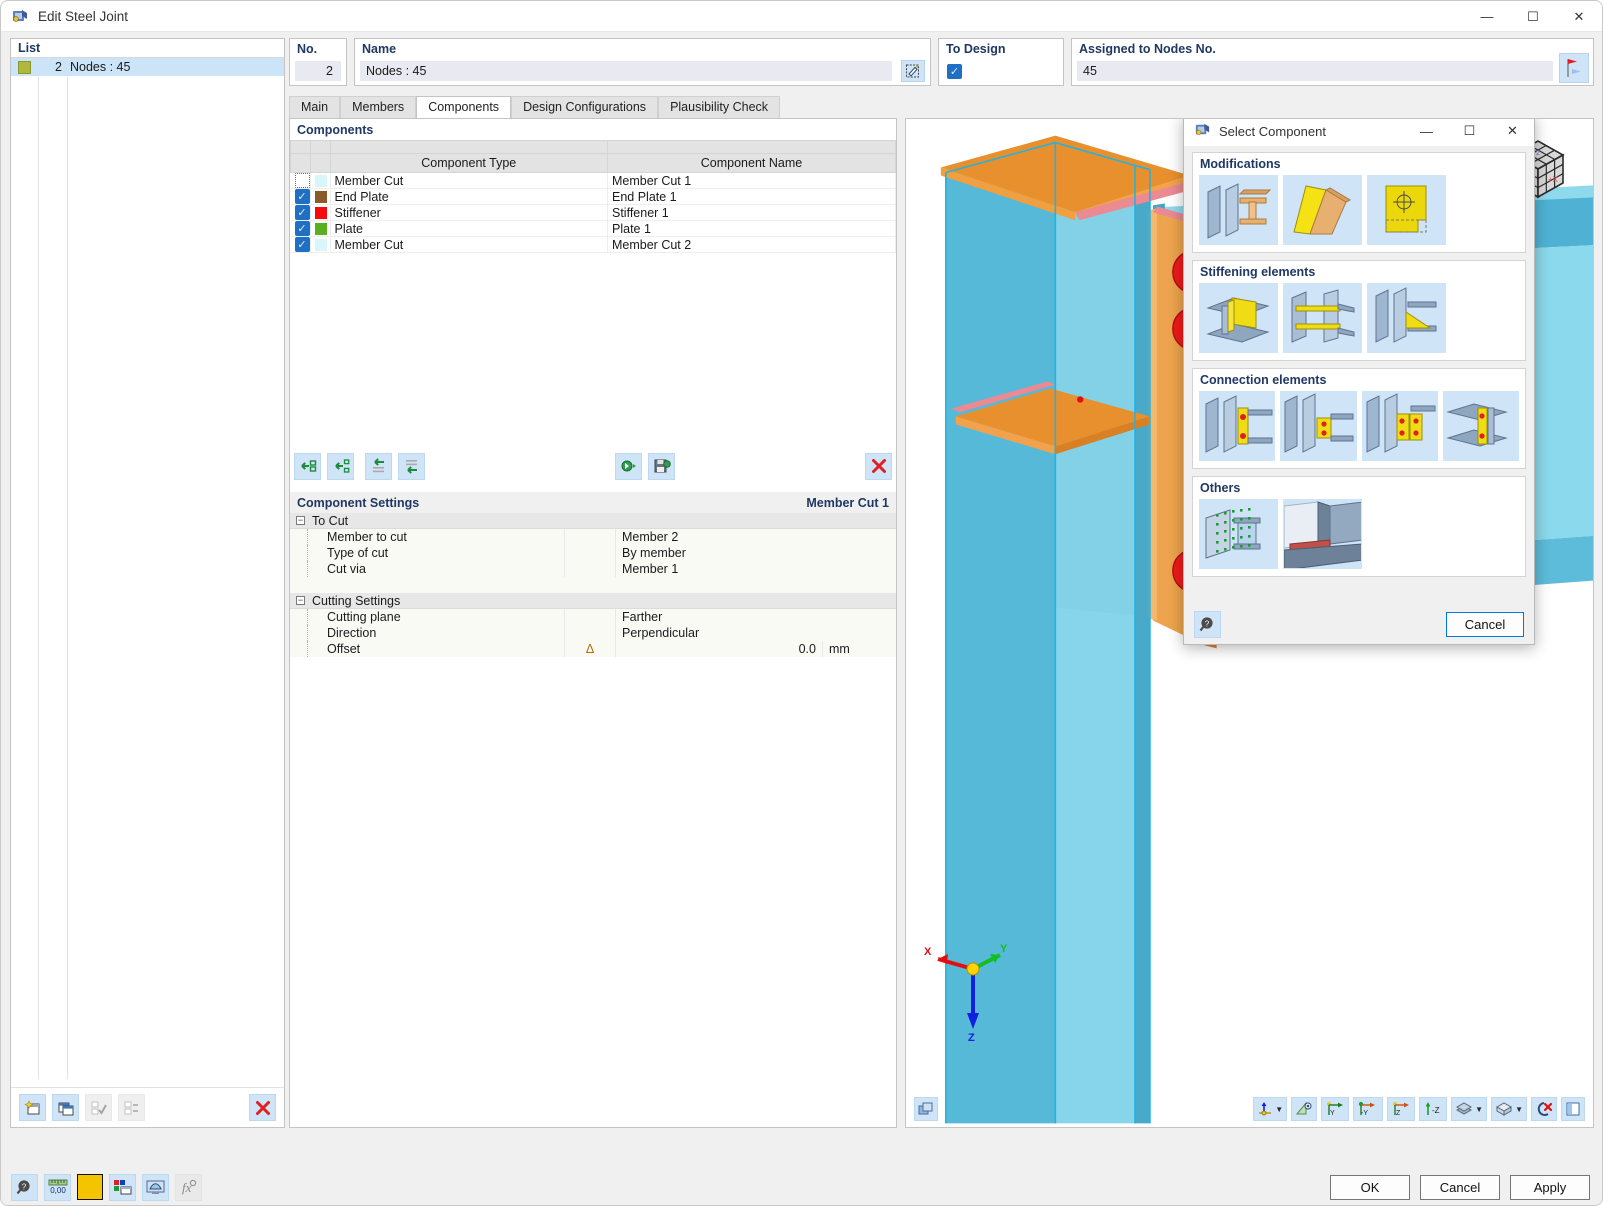 Image resolution: width=1603 pixels, height=1206 pixels. Describe the element at coordinates (954, 71) in the screenshot. I see `to-design-checkbox: ✓` at that location.